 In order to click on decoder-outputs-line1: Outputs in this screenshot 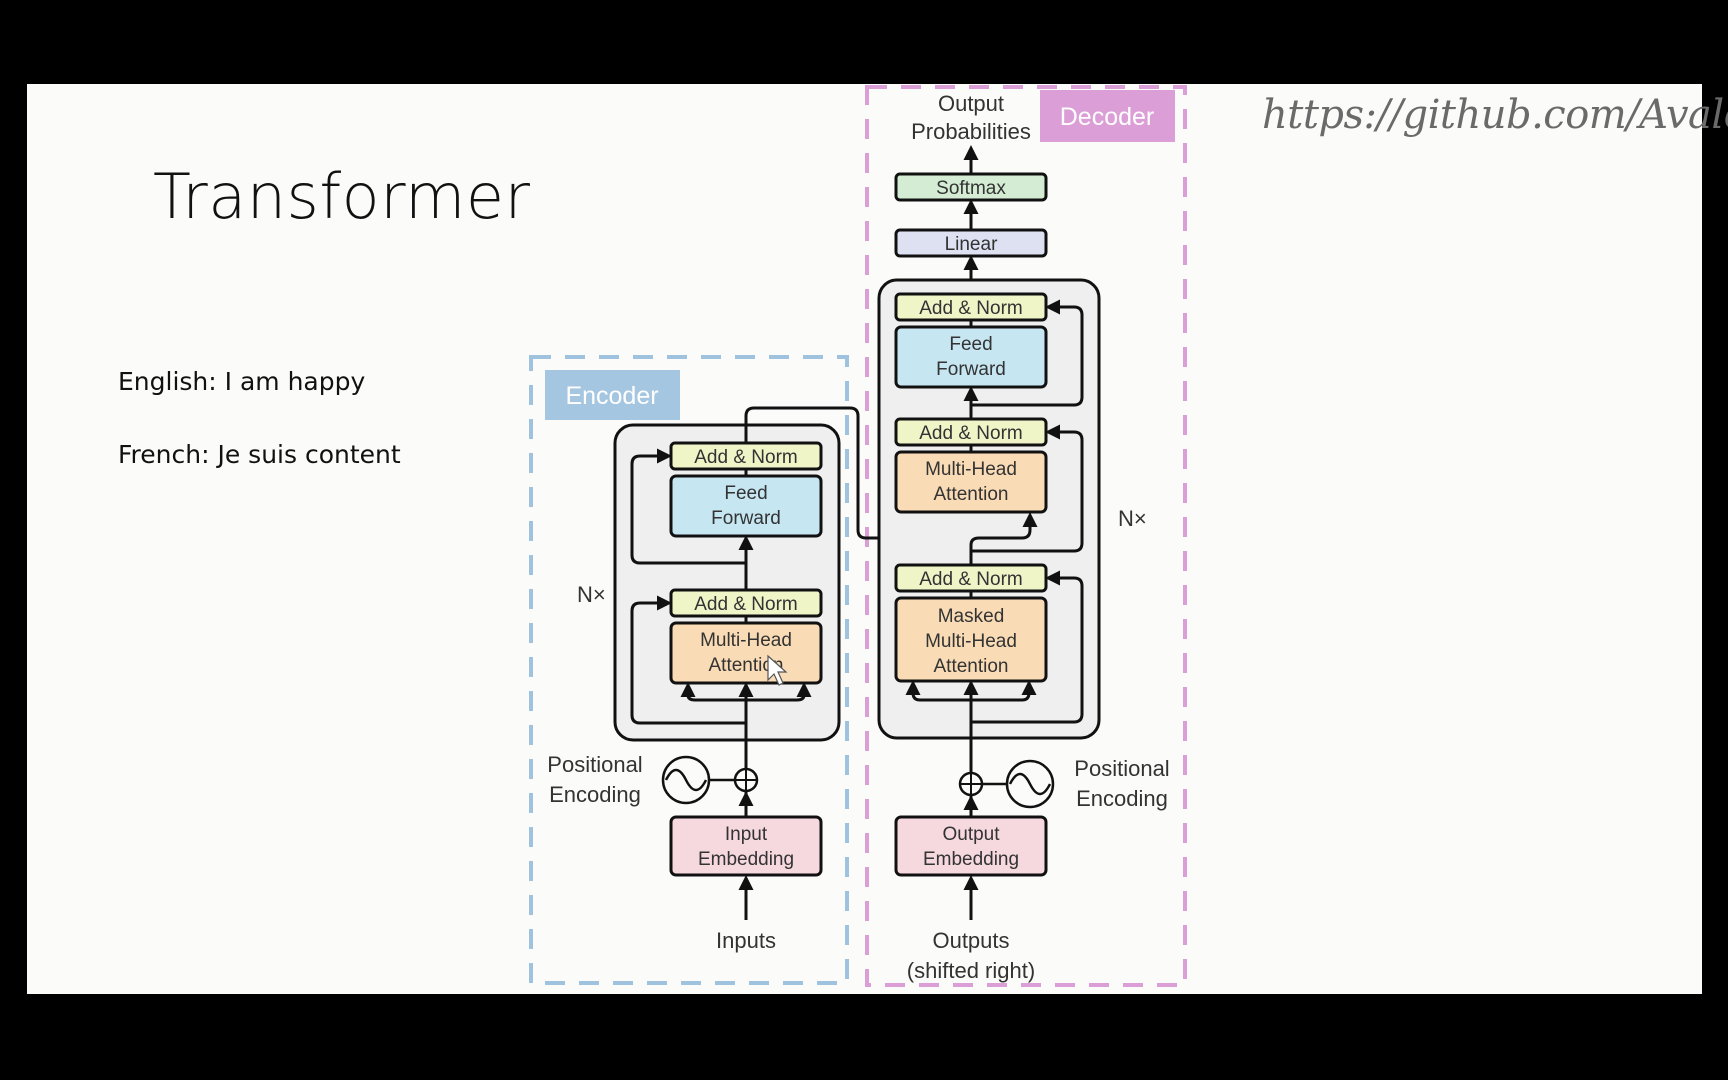, I will do `click(970, 940)`.